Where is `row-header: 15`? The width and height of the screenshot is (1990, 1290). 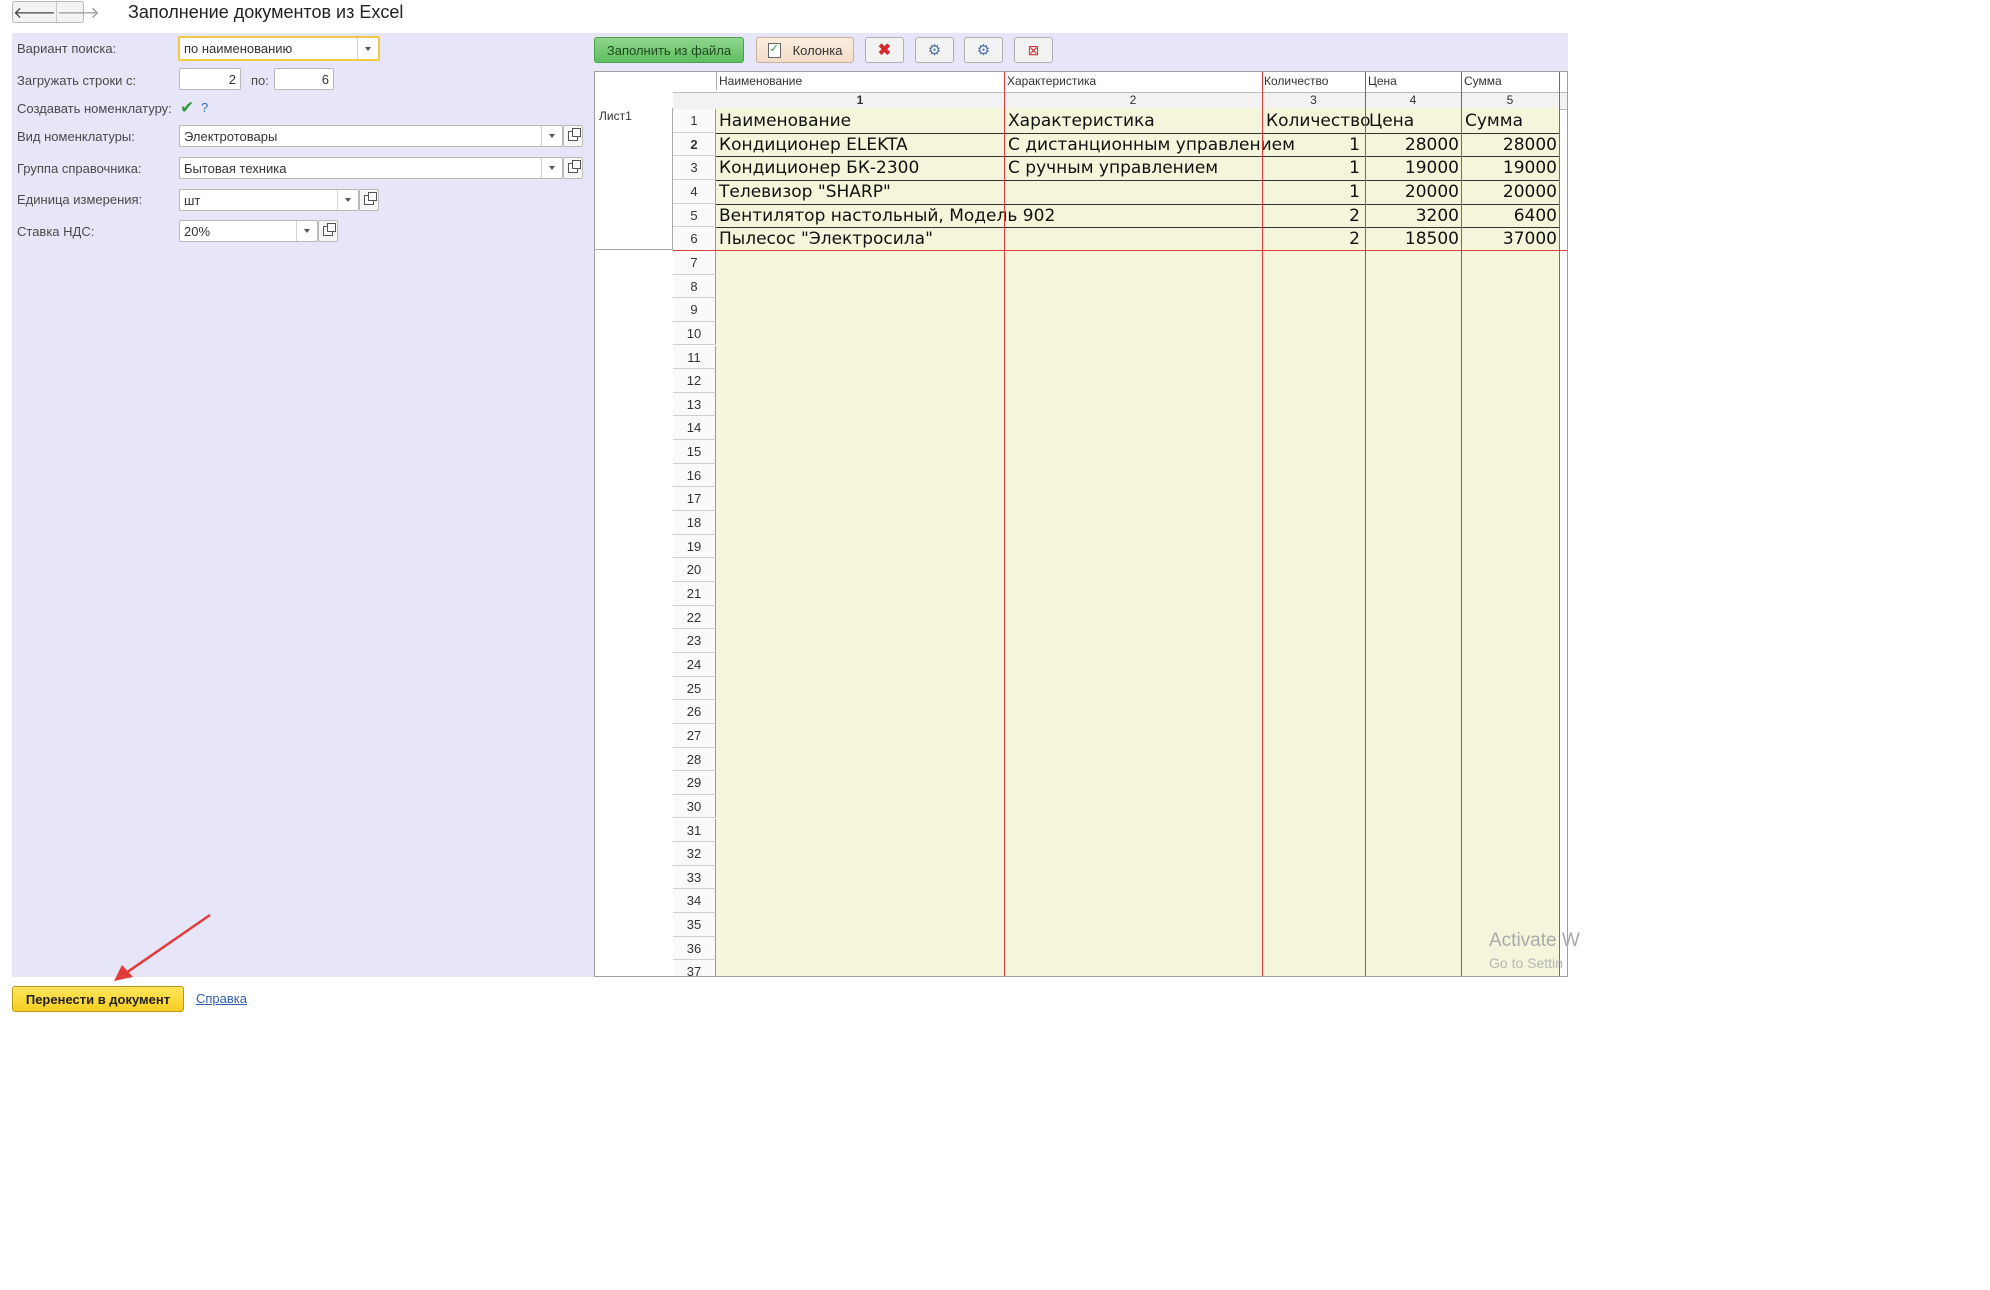 row-header: 15 is located at coordinates (694, 452).